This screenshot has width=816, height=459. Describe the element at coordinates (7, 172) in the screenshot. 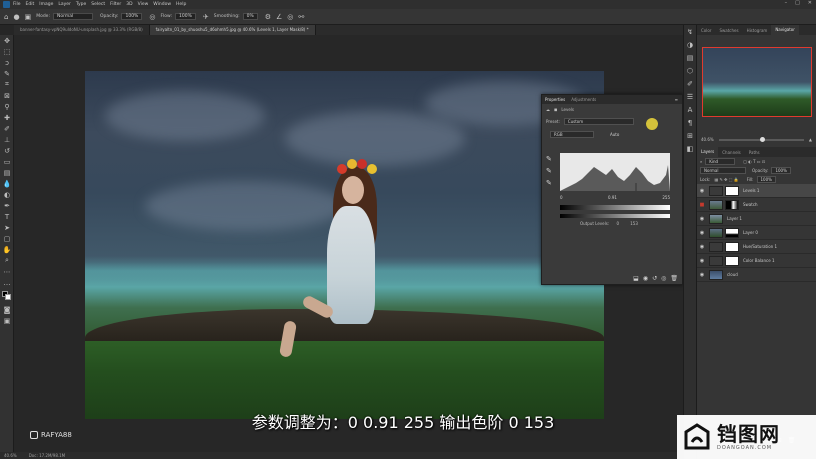

I see `gradient-icon: ▤` at that location.